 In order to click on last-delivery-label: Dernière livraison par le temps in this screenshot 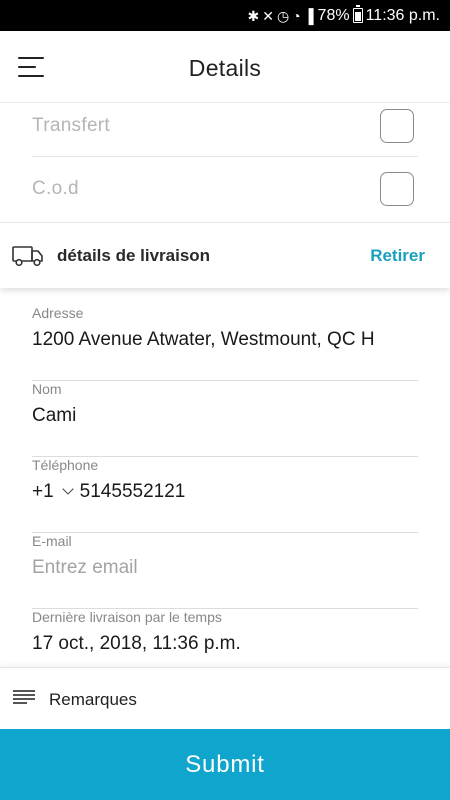, I will do `click(127, 617)`.